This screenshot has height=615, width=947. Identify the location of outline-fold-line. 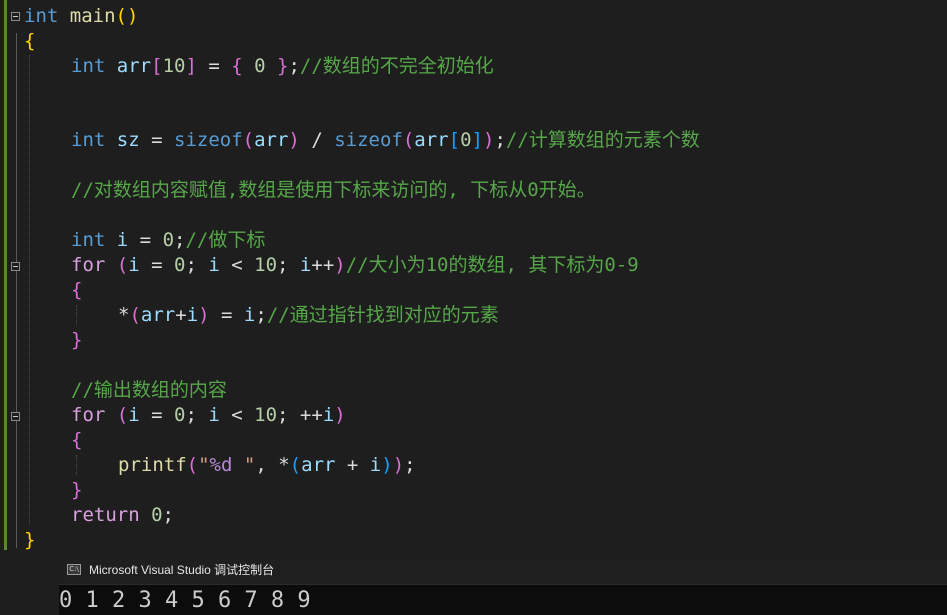
(16, 290).